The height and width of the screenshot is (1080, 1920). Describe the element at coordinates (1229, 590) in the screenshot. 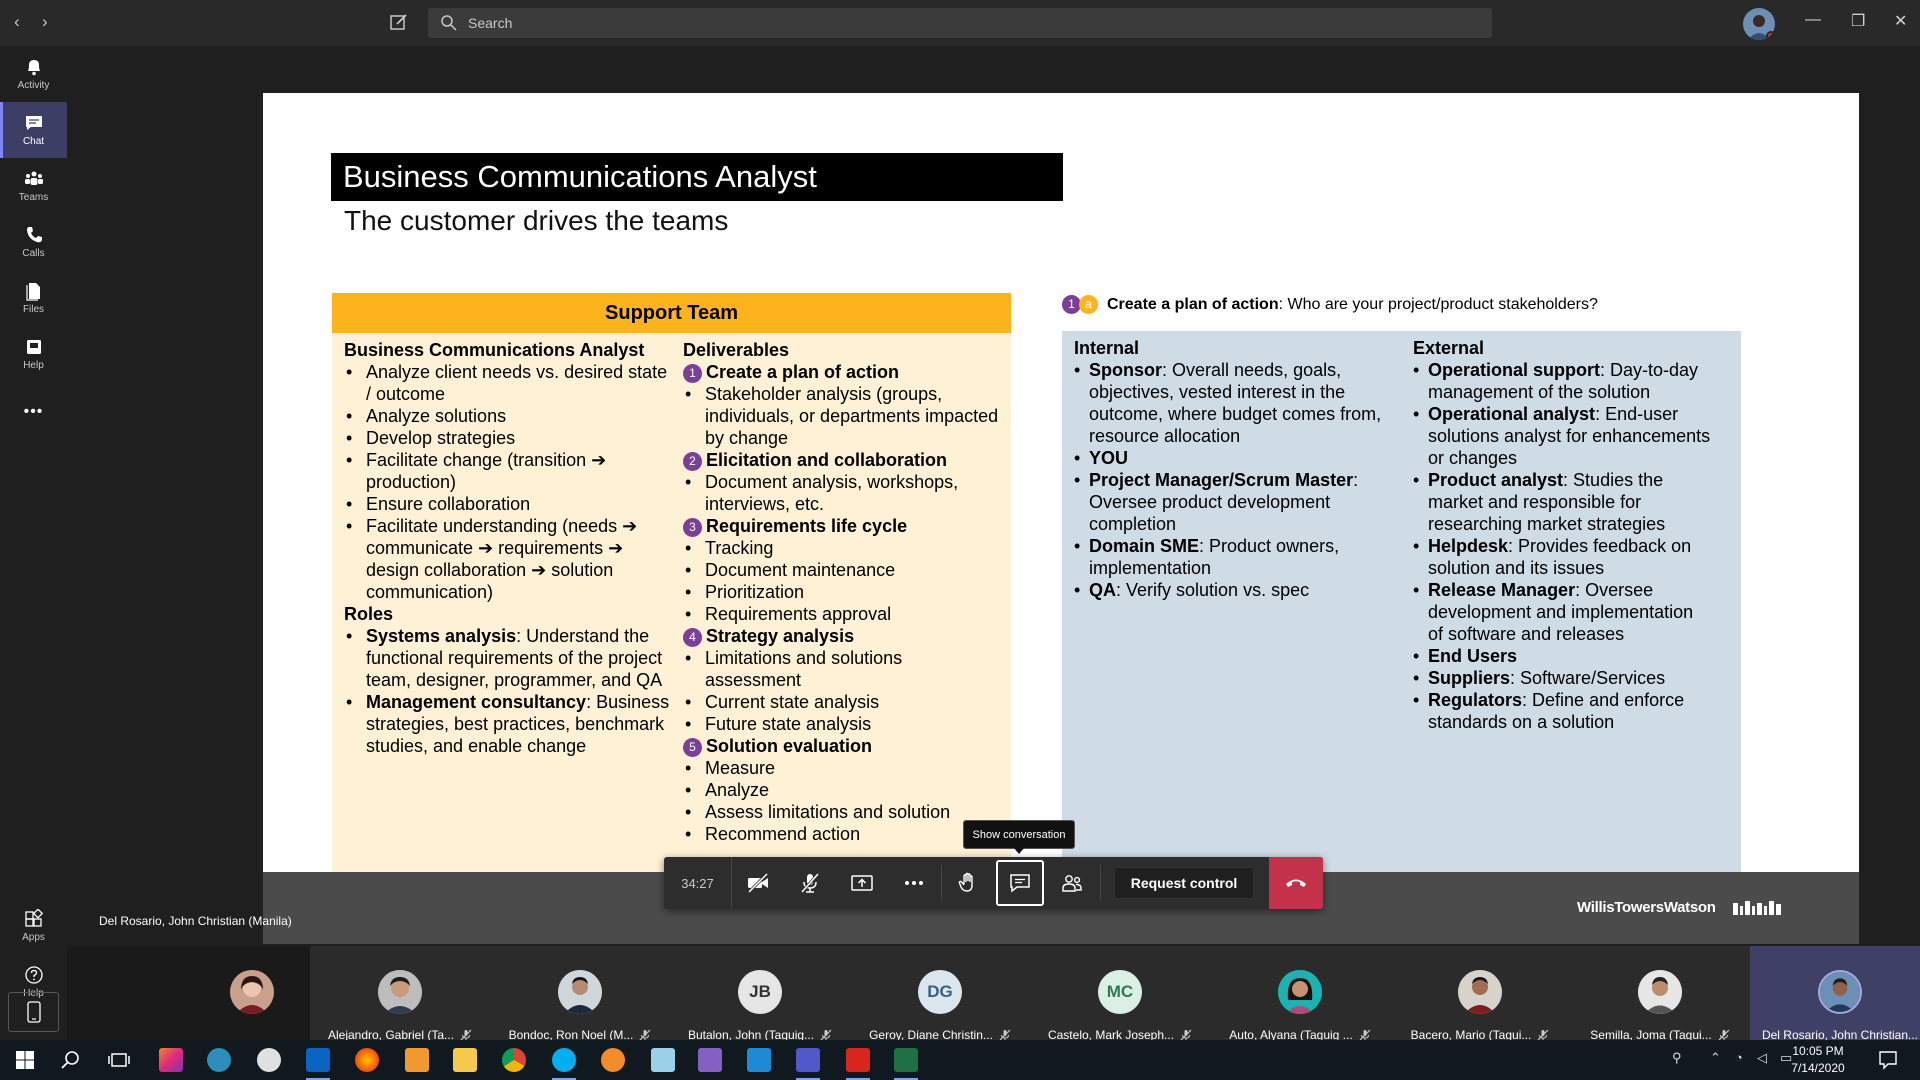

I see `list-item: QA: Verify solution vs. spec` at that location.